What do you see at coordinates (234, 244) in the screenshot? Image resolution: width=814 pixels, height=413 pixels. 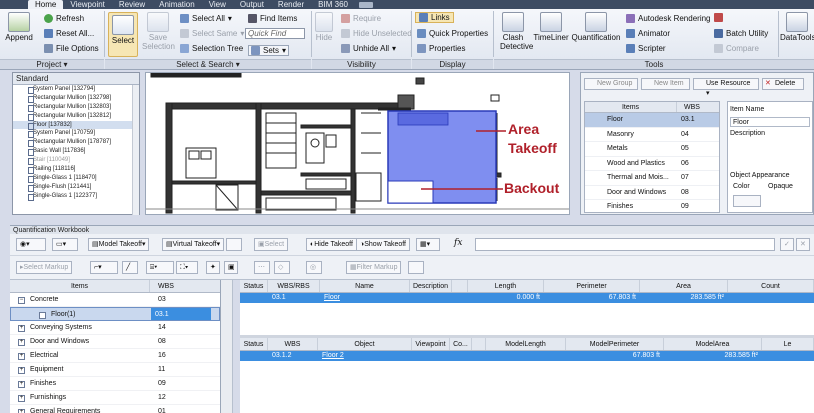 I see `takeoff-options-button` at bounding box center [234, 244].